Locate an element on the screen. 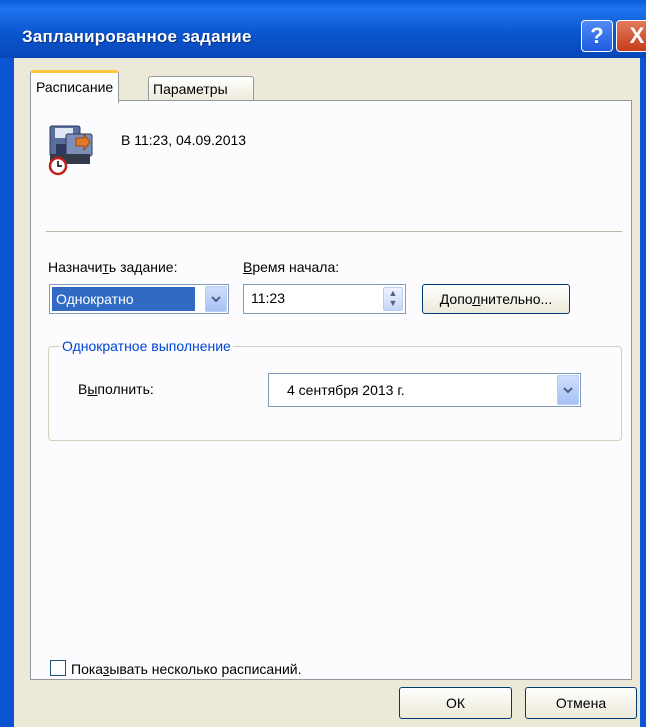  scheduled-task-icon is located at coordinates (70, 150).